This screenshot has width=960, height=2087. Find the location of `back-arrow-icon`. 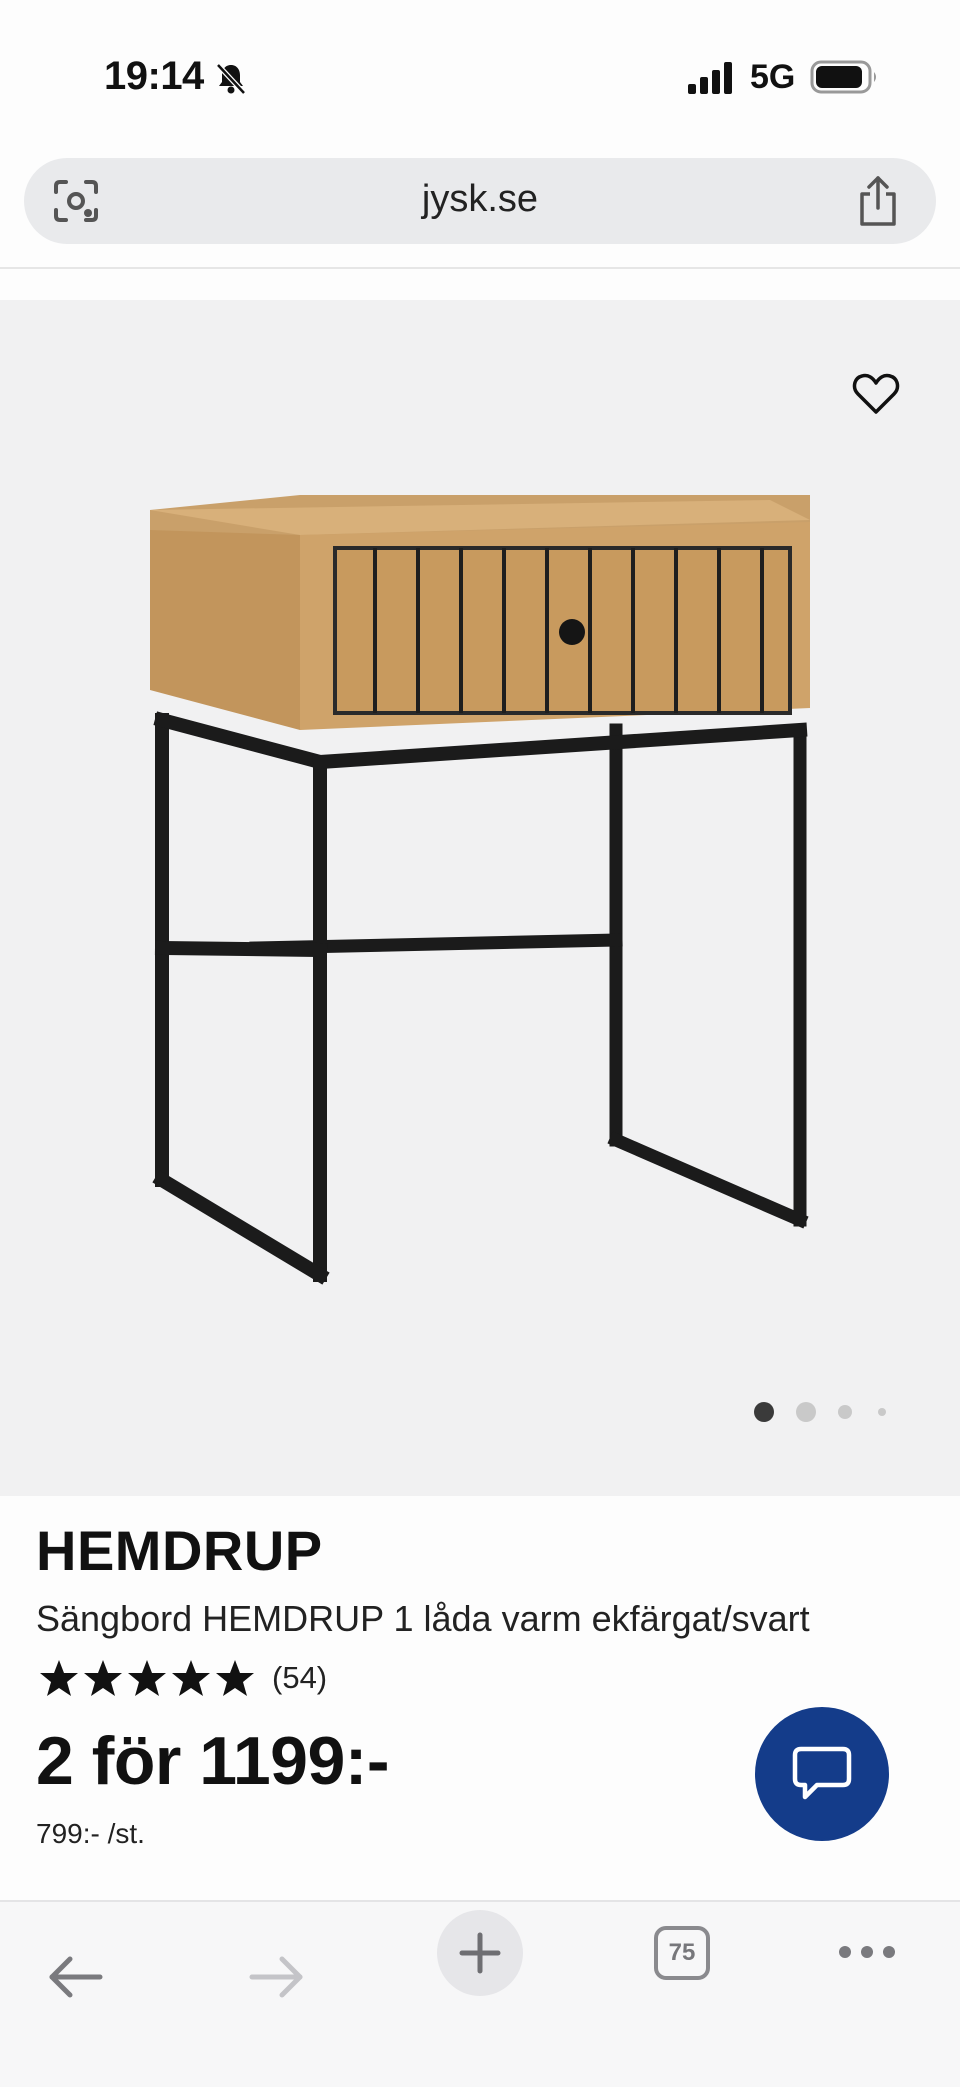

back-arrow-icon is located at coordinates (75, 1977).